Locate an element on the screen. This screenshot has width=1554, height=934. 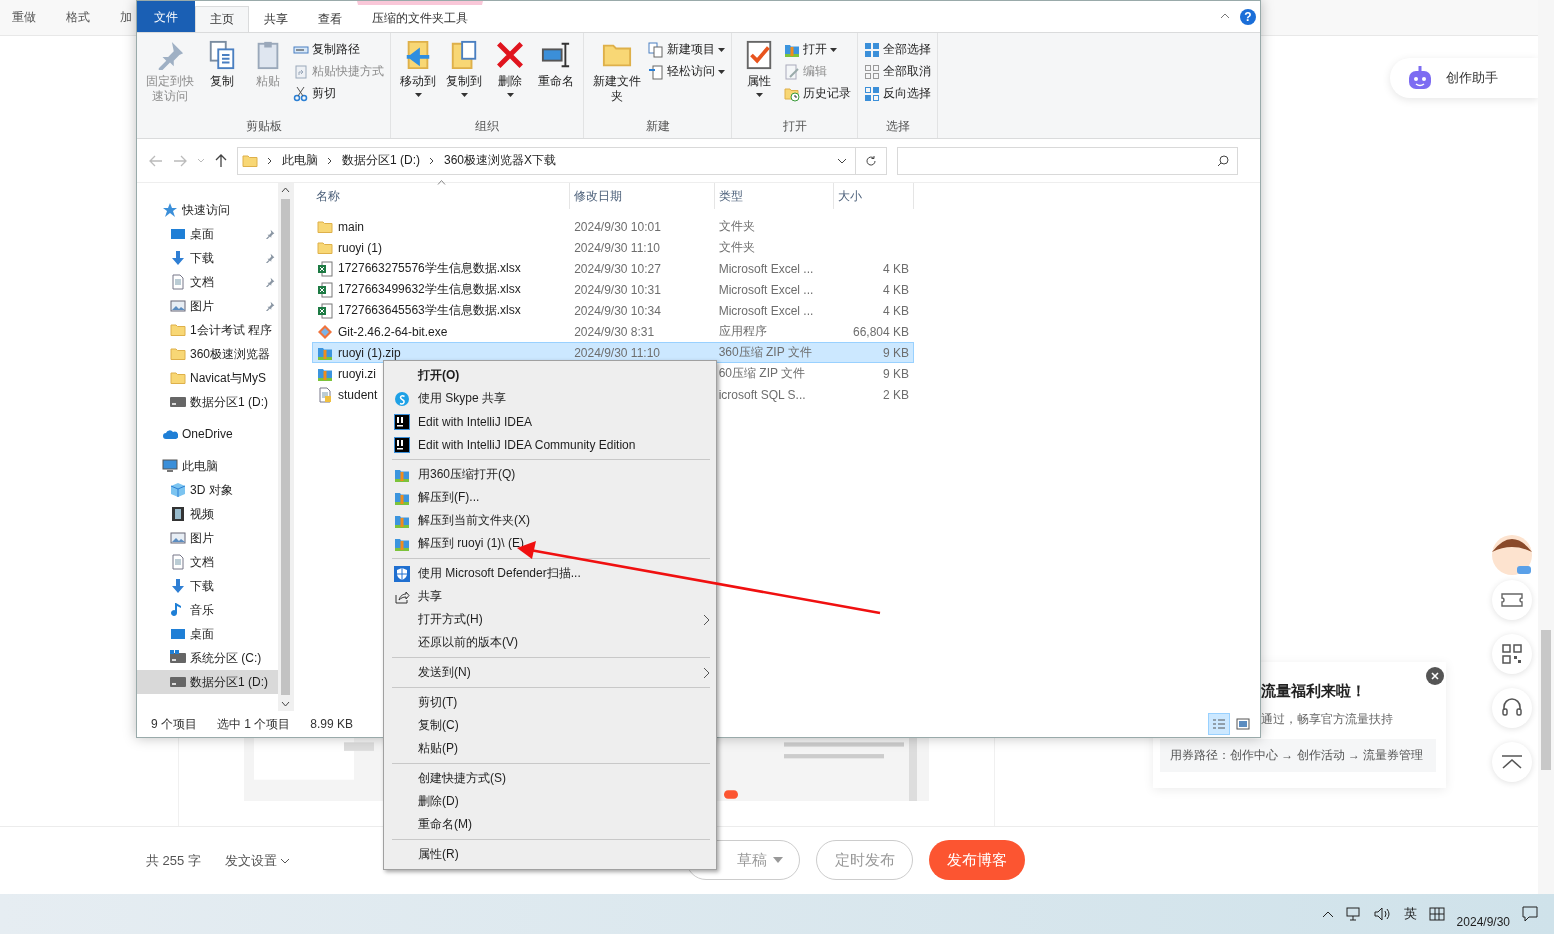
file-name: student is located at coordinates (358, 394).